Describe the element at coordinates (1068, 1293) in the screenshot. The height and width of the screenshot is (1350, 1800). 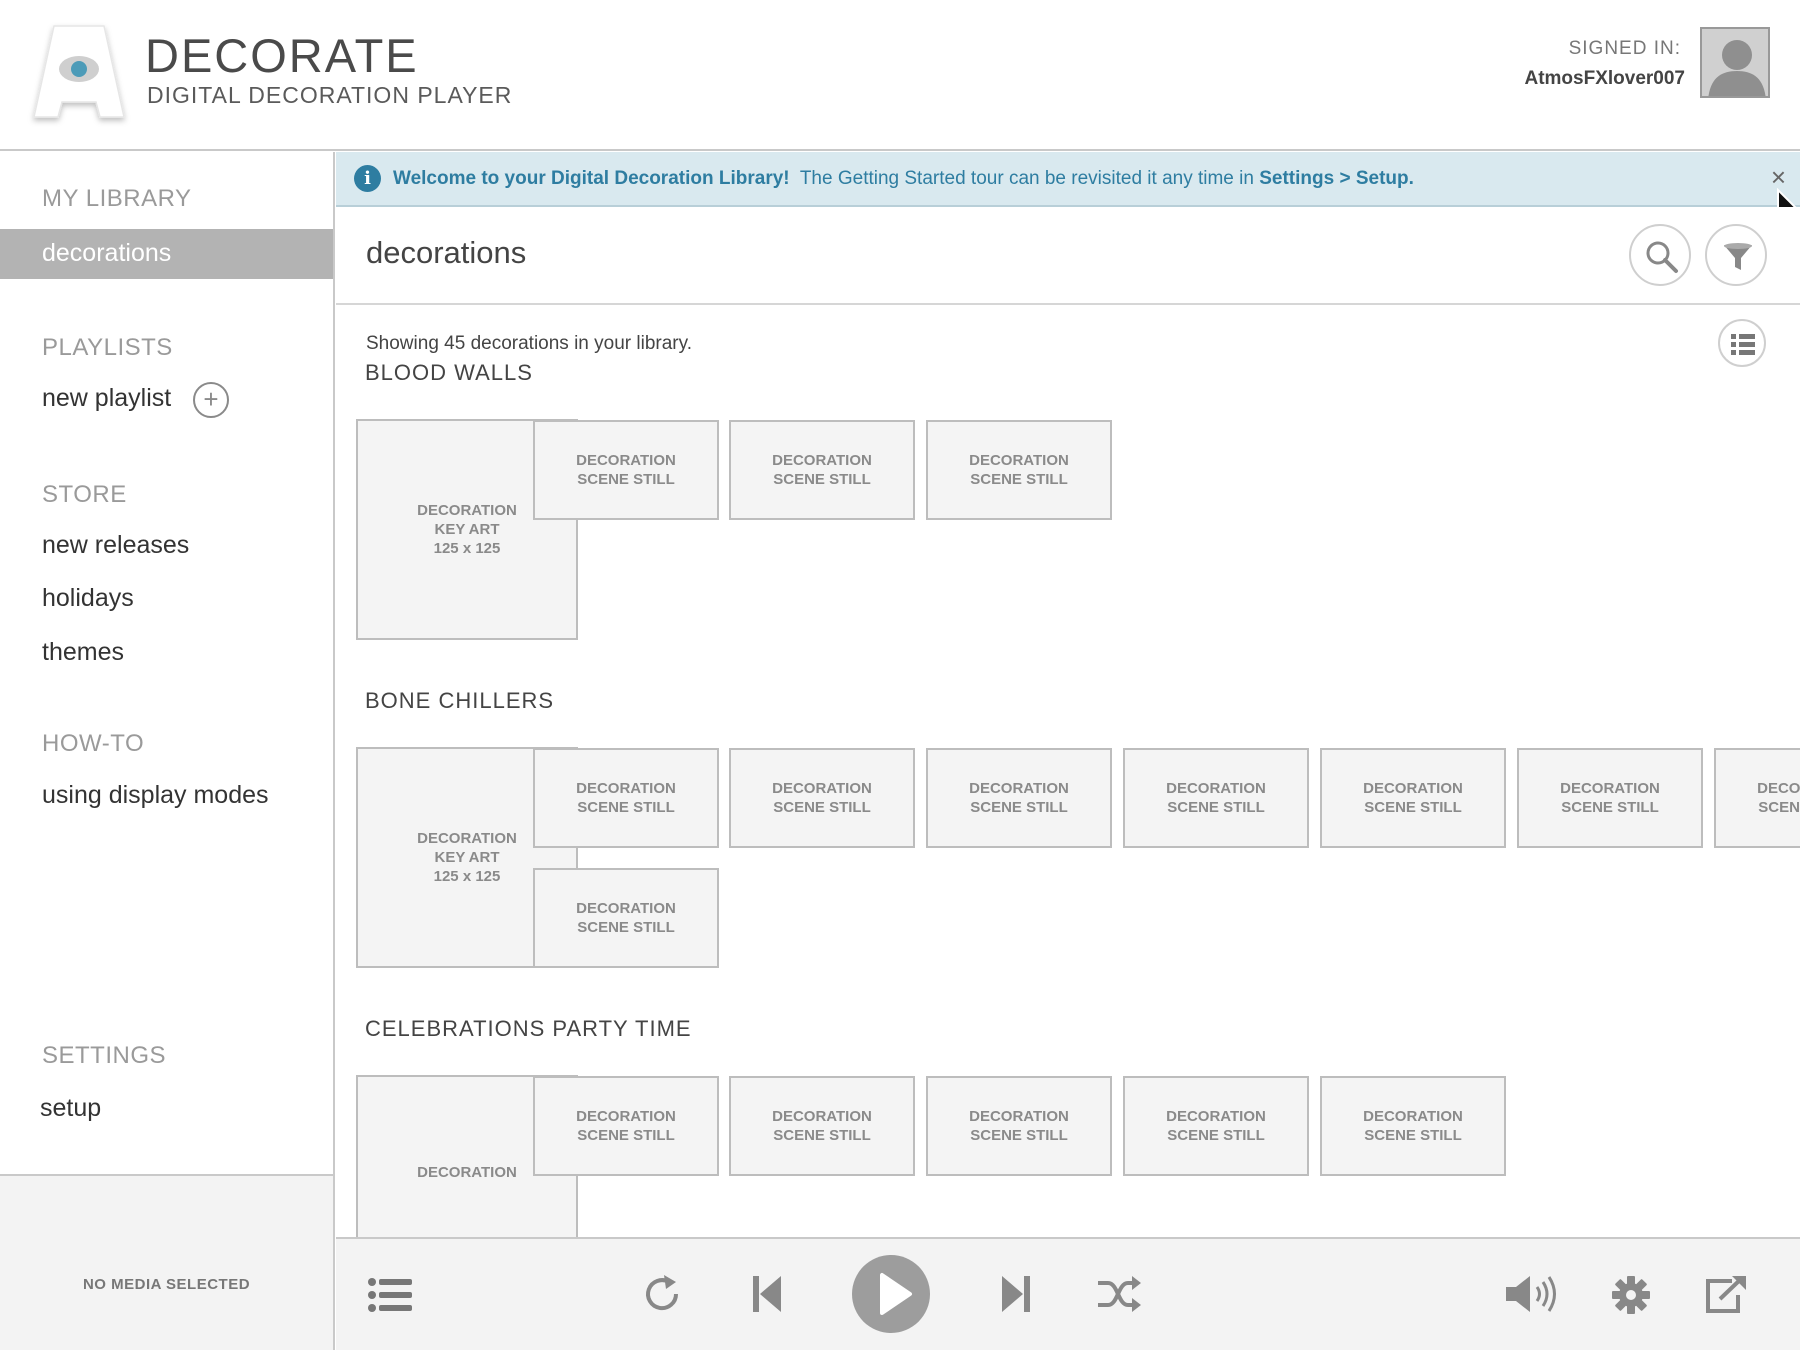
I see `player-bar` at that location.